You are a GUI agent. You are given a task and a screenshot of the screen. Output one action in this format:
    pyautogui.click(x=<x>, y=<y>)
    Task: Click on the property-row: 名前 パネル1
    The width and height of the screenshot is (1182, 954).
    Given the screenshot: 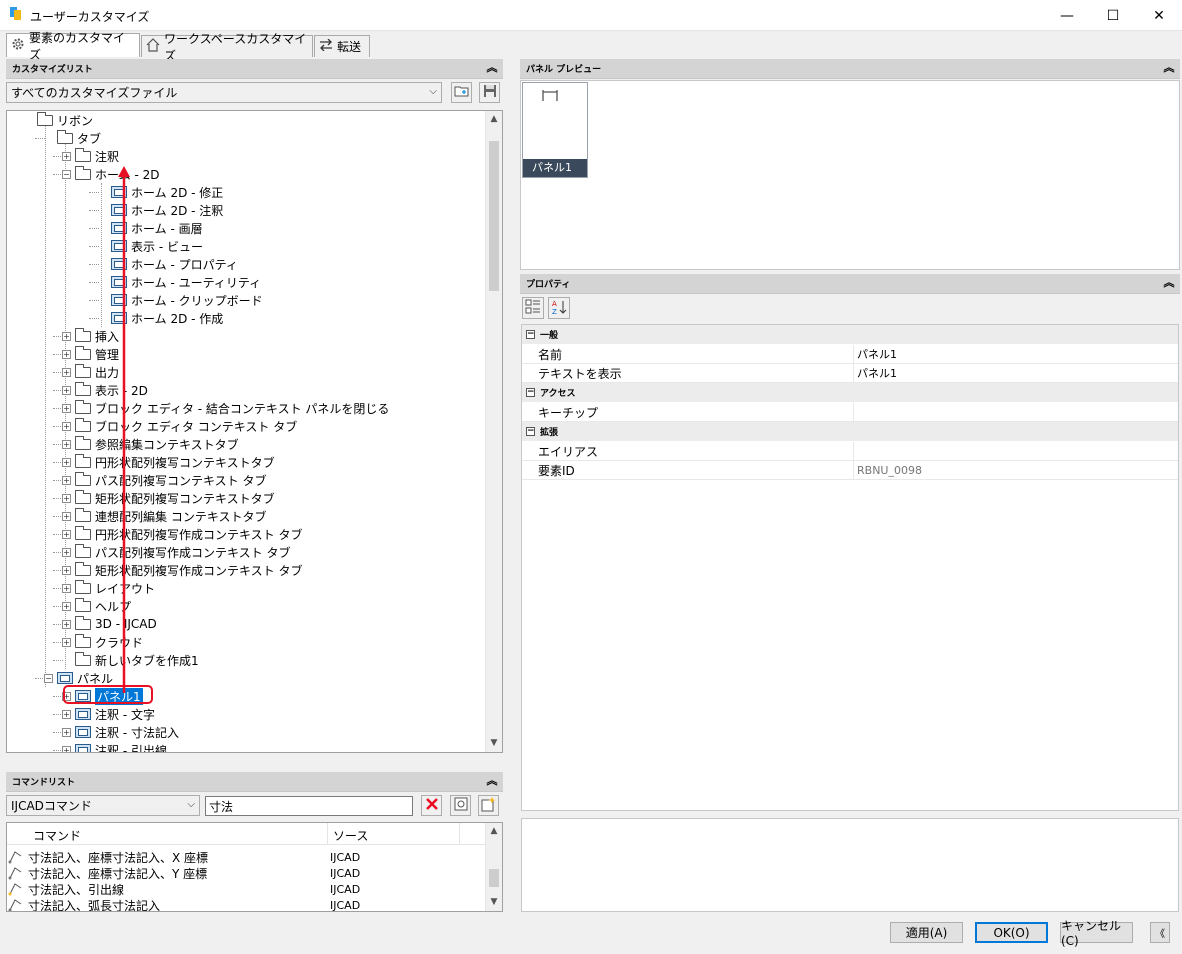 What is the action you would take?
    pyautogui.click(x=850, y=354)
    